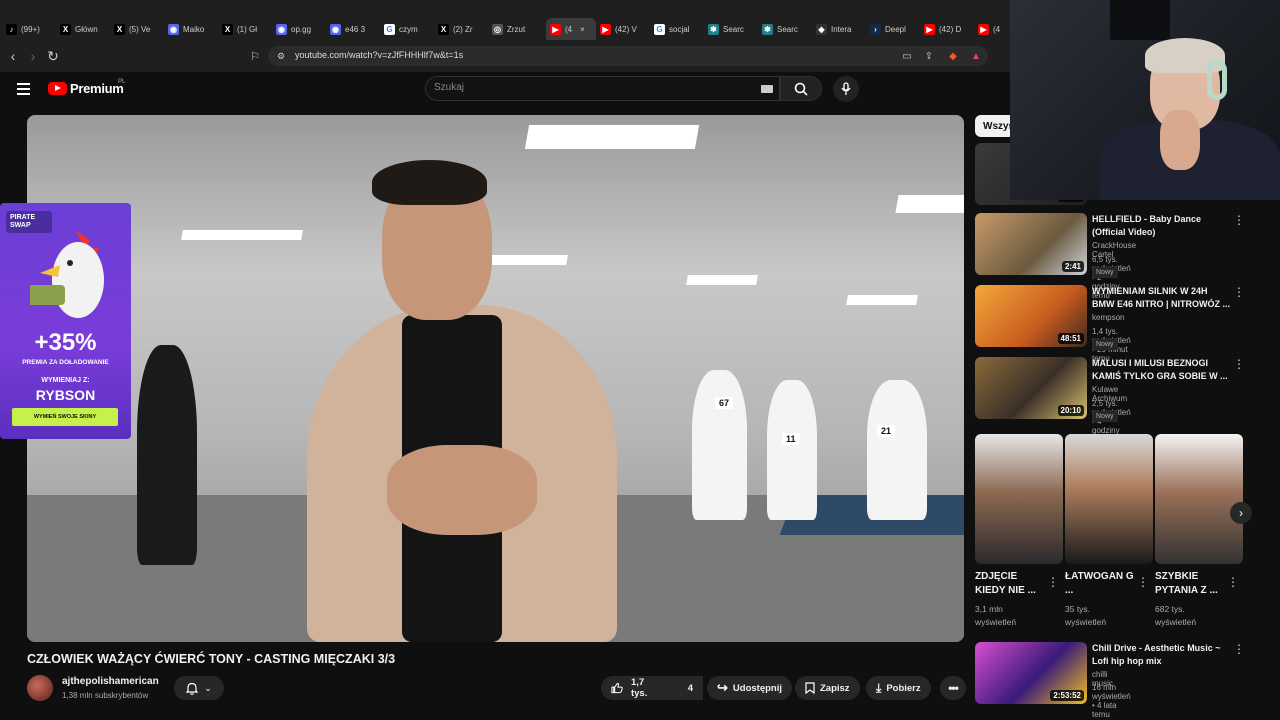  What do you see at coordinates (724, 403) in the screenshot?
I see `jersey-number: 67` at bounding box center [724, 403].